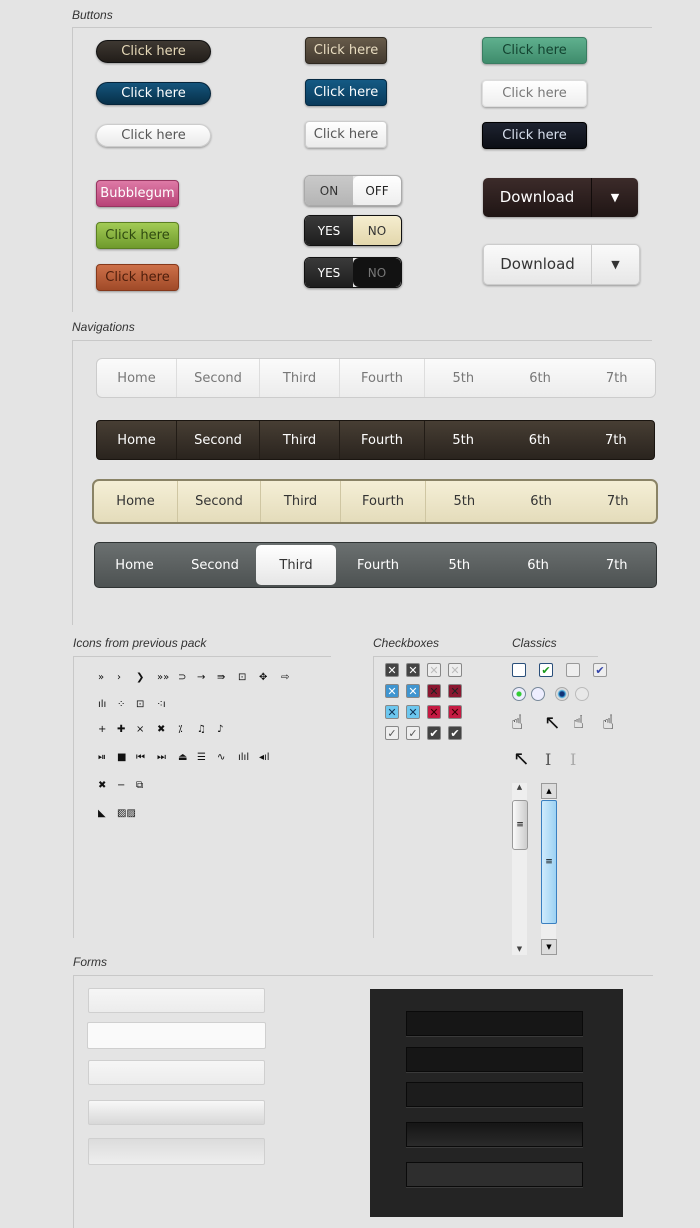  I want to click on divider, so click(373, 797).